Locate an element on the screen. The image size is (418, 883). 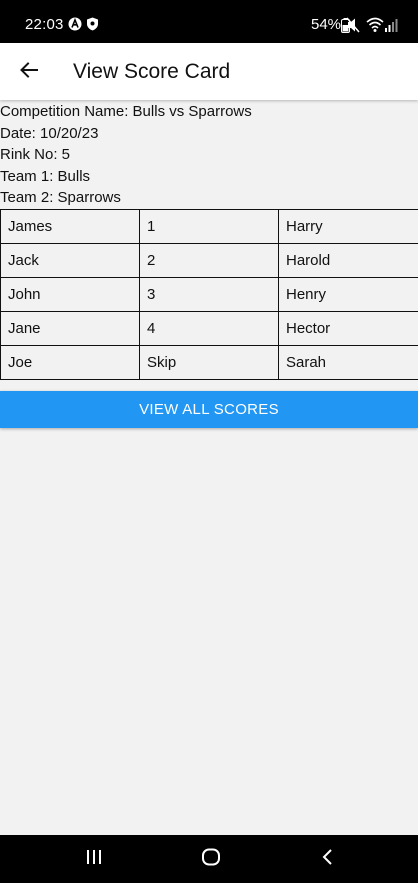
battery-percent: 54% is located at coordinates (326, 24).